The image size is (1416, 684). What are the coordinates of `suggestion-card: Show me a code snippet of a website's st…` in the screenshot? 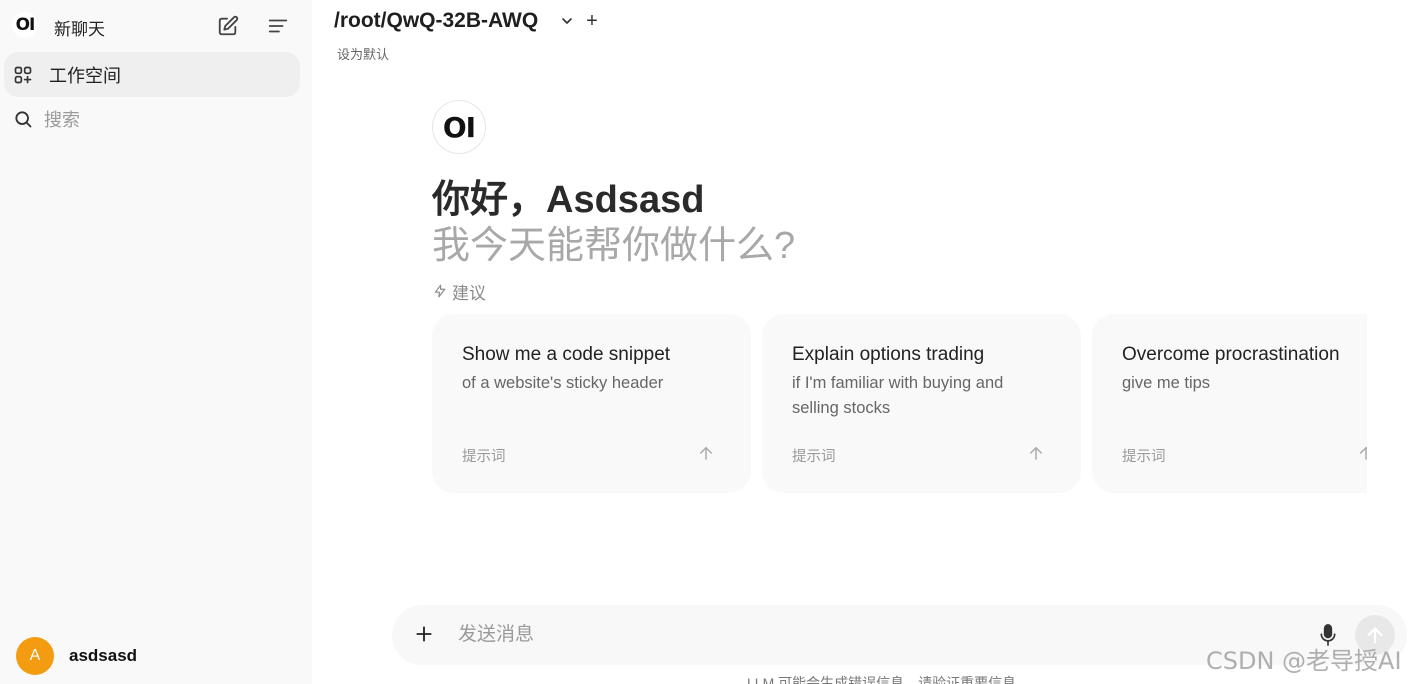 It's located at (591, 403).